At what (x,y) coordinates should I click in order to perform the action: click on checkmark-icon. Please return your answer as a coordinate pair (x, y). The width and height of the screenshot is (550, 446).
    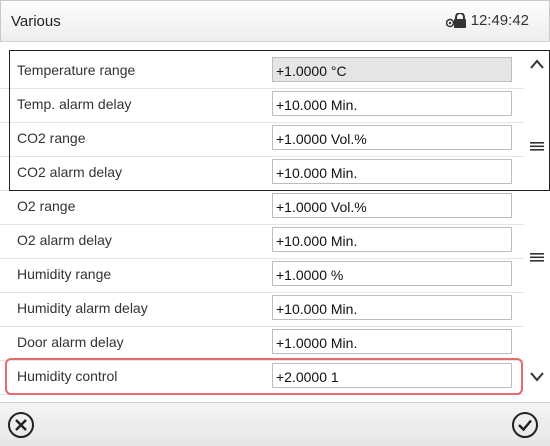
    Looking at the image, I should click on (525, 425).